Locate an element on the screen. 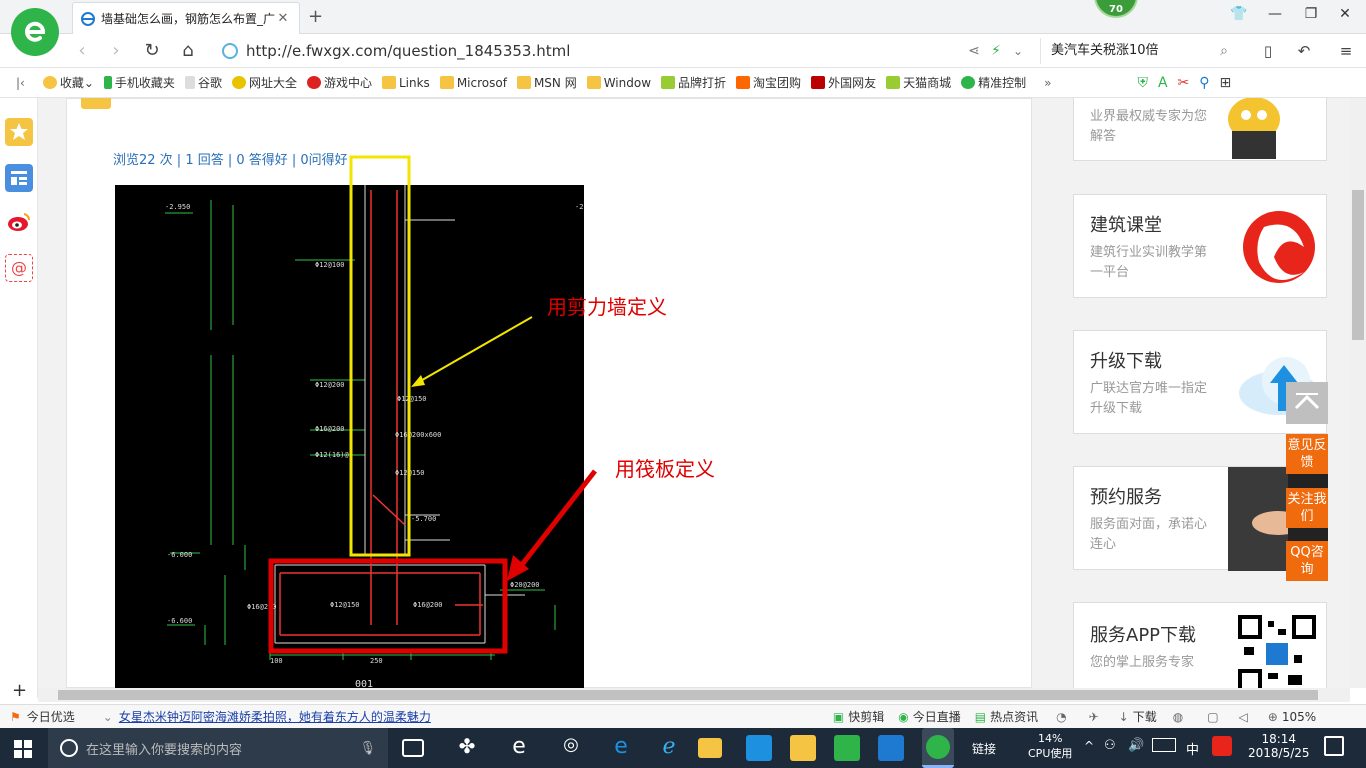  bookmark-tmall: 天猫商城 is located at coordinates (918, 82).